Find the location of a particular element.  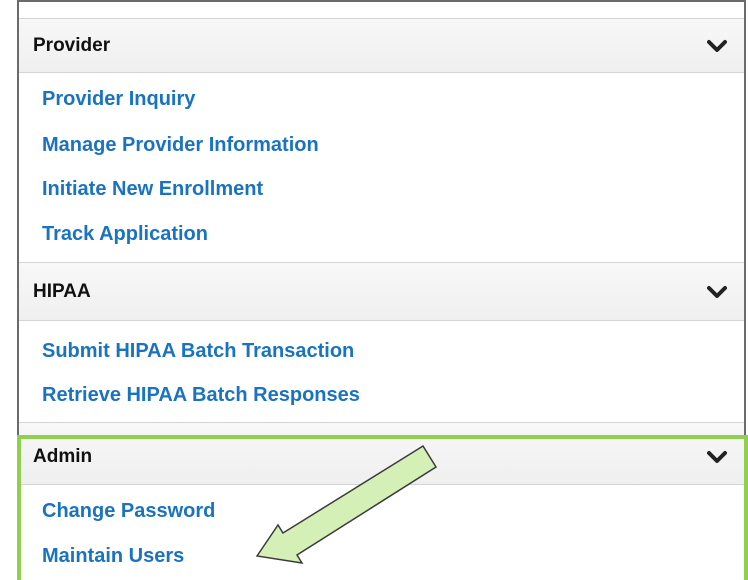

admin-section-title: Admin is located at coordinates (63, 456).